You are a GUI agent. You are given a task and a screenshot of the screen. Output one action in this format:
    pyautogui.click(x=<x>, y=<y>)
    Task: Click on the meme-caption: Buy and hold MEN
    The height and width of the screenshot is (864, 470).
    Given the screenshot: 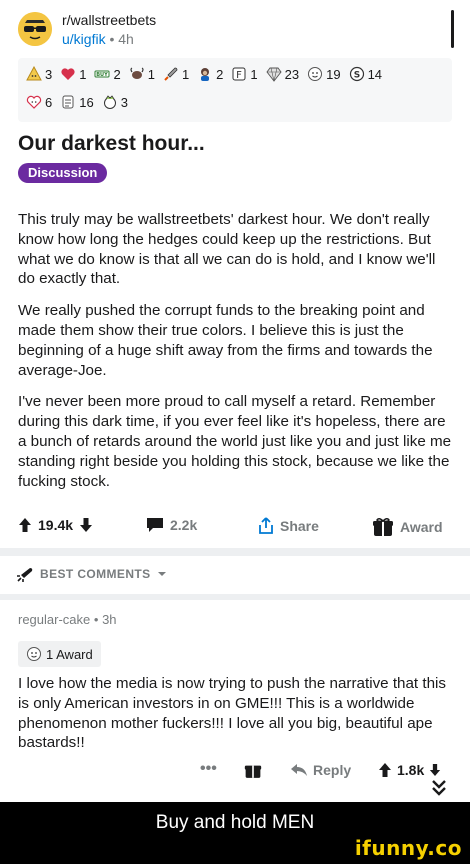 What is the action you would take?
    pyautogui.click(x=235, y=822)
    